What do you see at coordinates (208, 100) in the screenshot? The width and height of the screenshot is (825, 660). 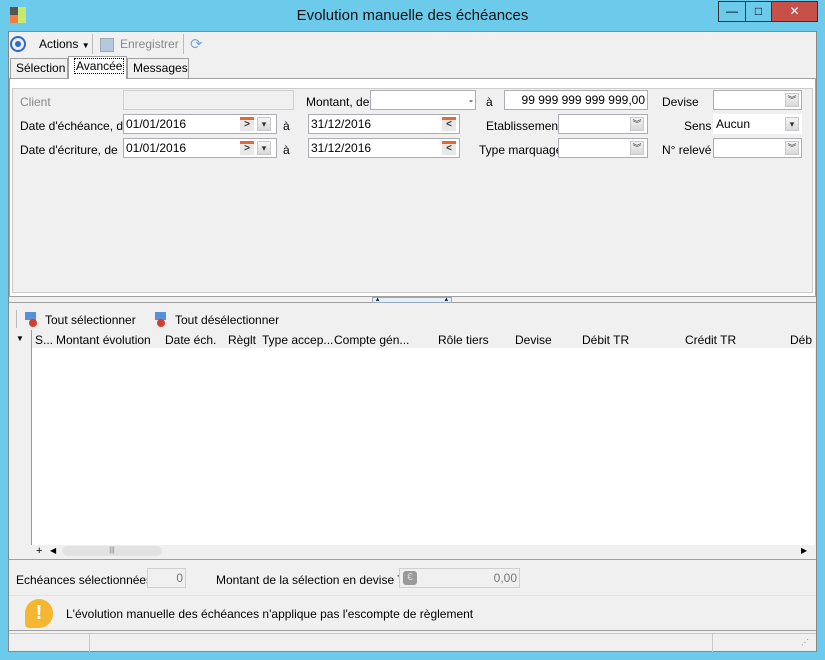 I see `client-field` at bounding box center [208, 100].